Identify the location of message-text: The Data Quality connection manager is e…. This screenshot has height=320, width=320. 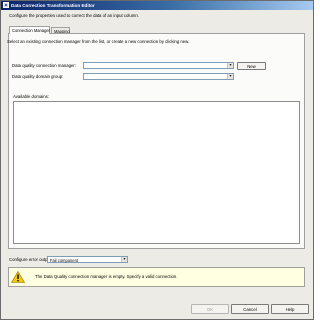
(106, 276).